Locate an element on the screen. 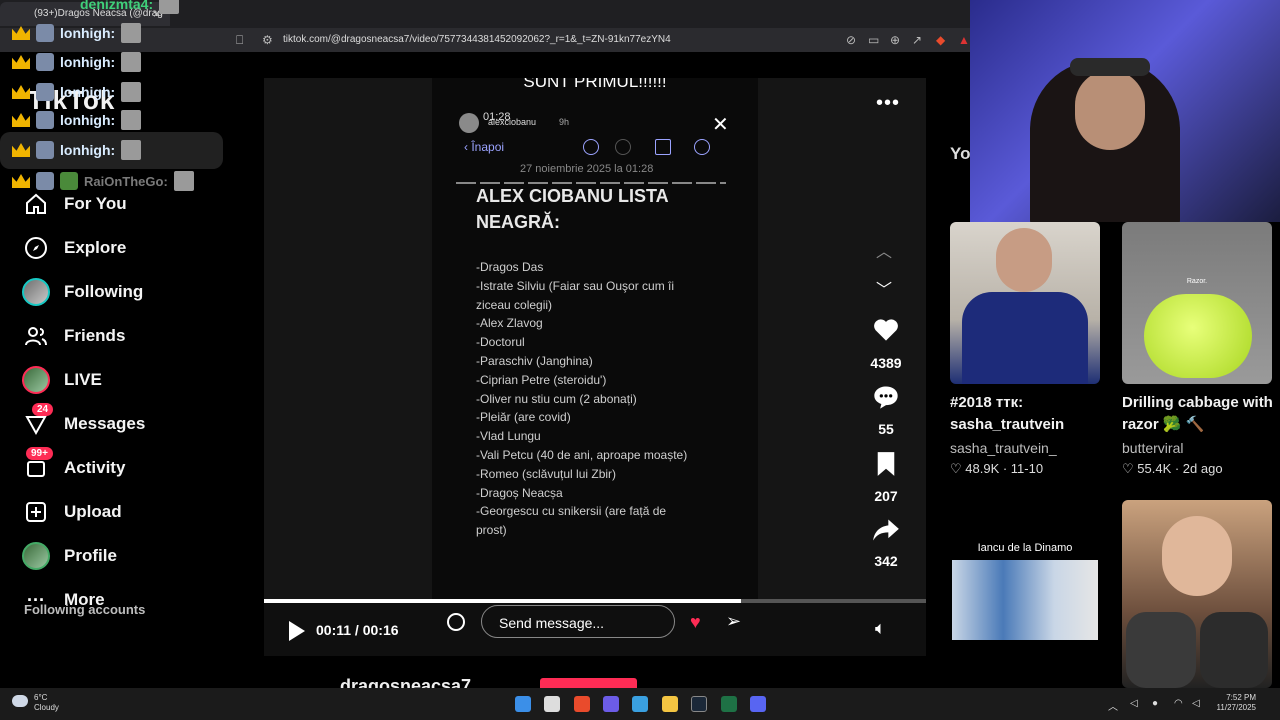 This screenshot has width=1280, height=720. rec-thumbnail-2: Razor. is located at coordinates (1197, 303).